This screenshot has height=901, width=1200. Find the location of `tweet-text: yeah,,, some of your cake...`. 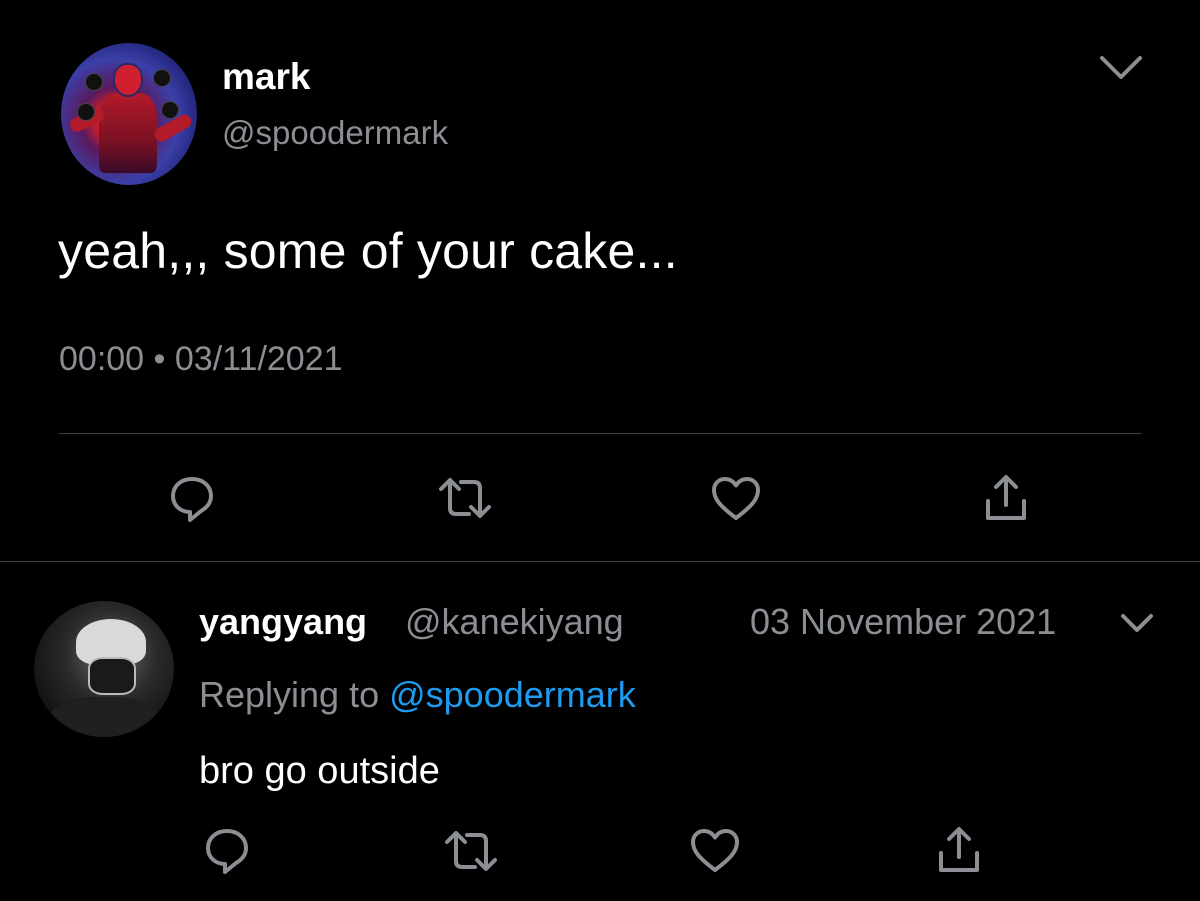

tweet-text: yeah,,, some of your cake... is located at coordinates (368, 251).